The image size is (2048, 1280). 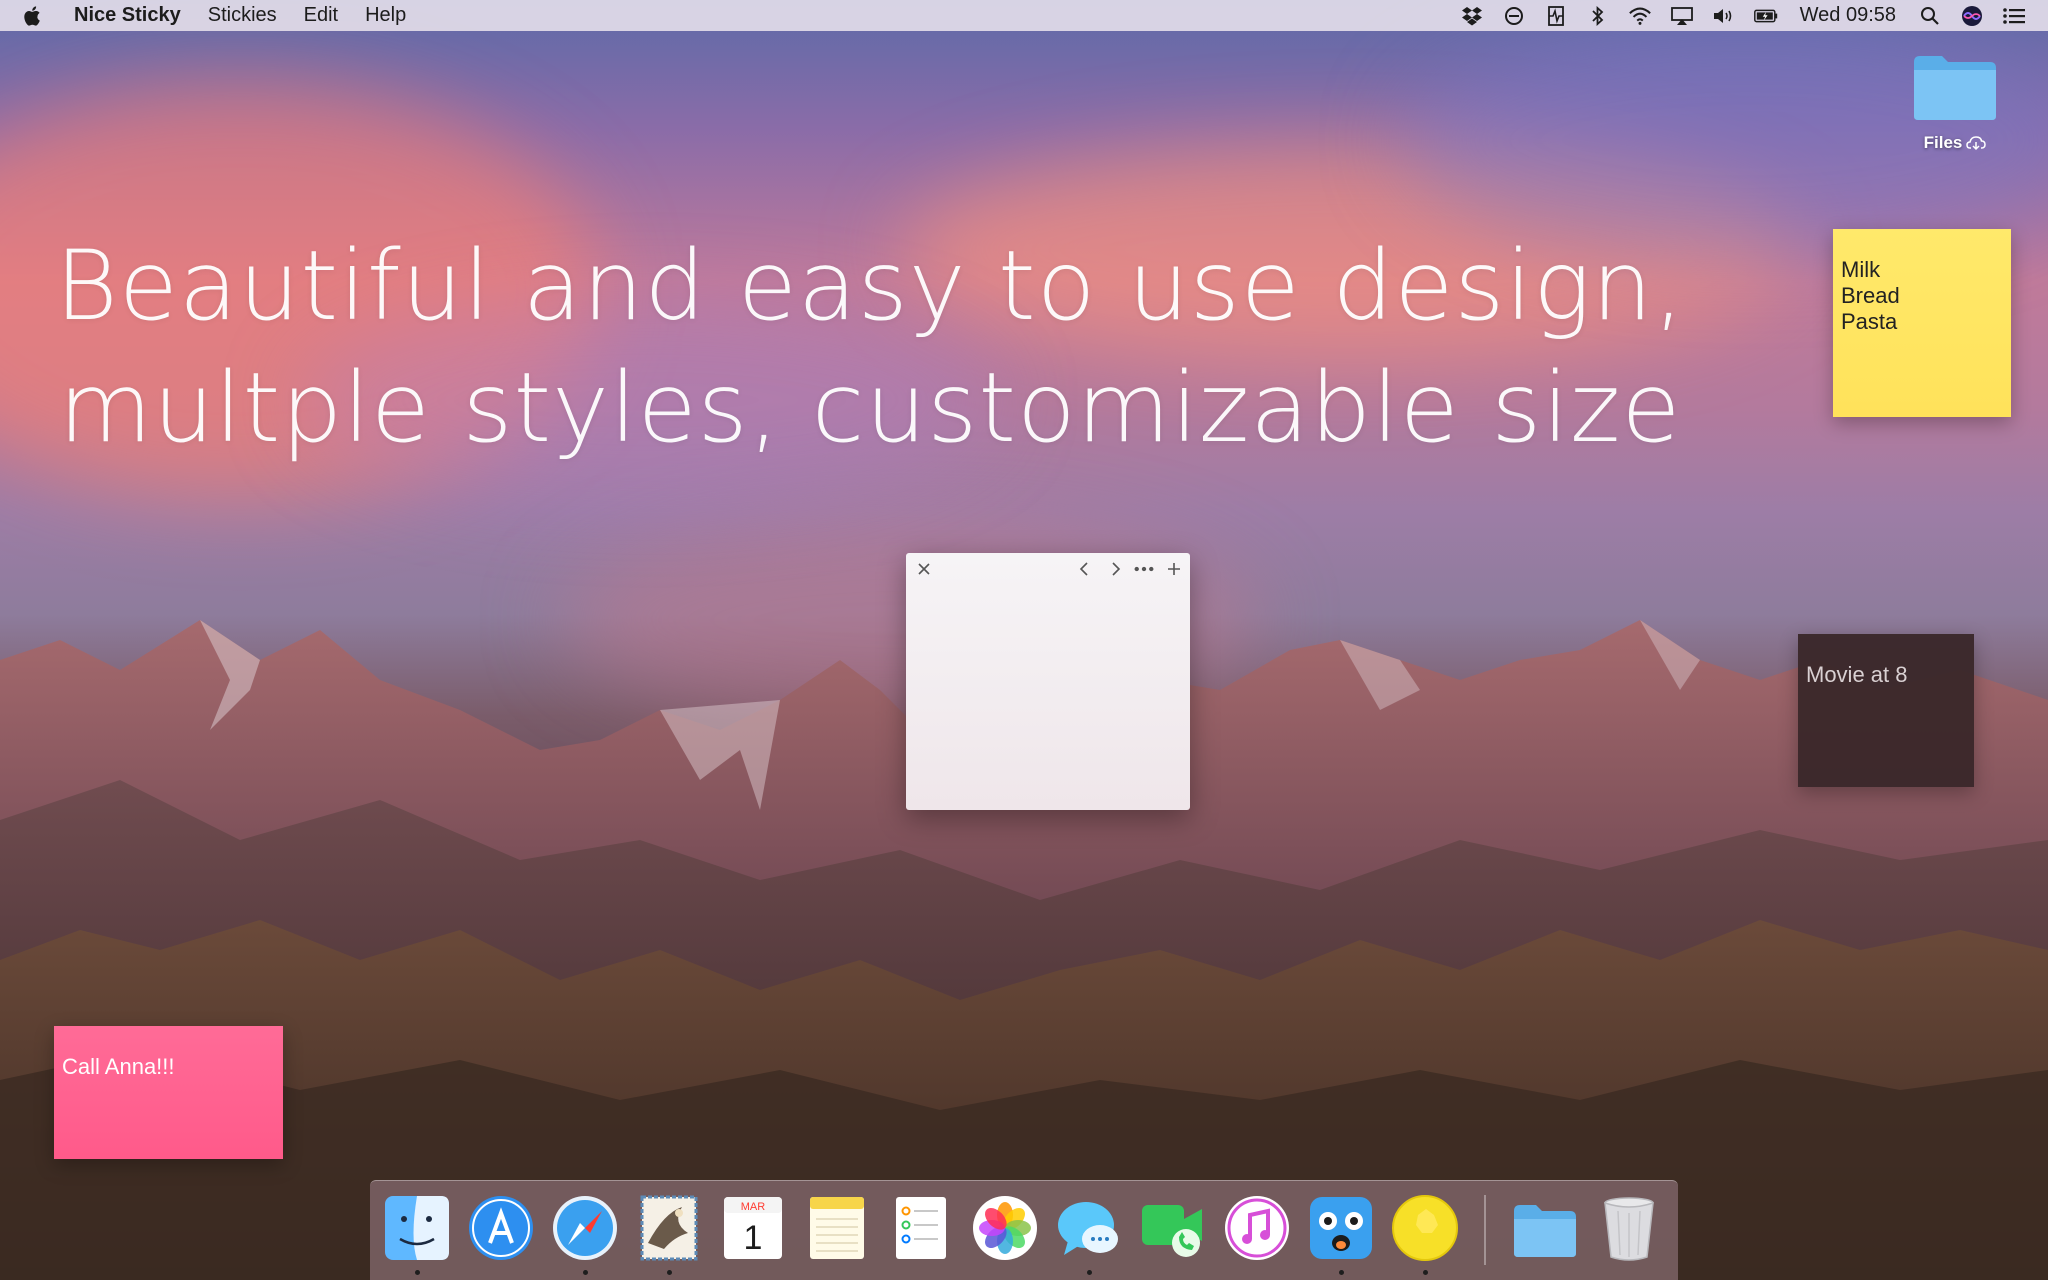 What do you see at coordinates (1556, 16) in the screenshot?
I see `activity-monitor-icon` at bounding box center [1556, 16].